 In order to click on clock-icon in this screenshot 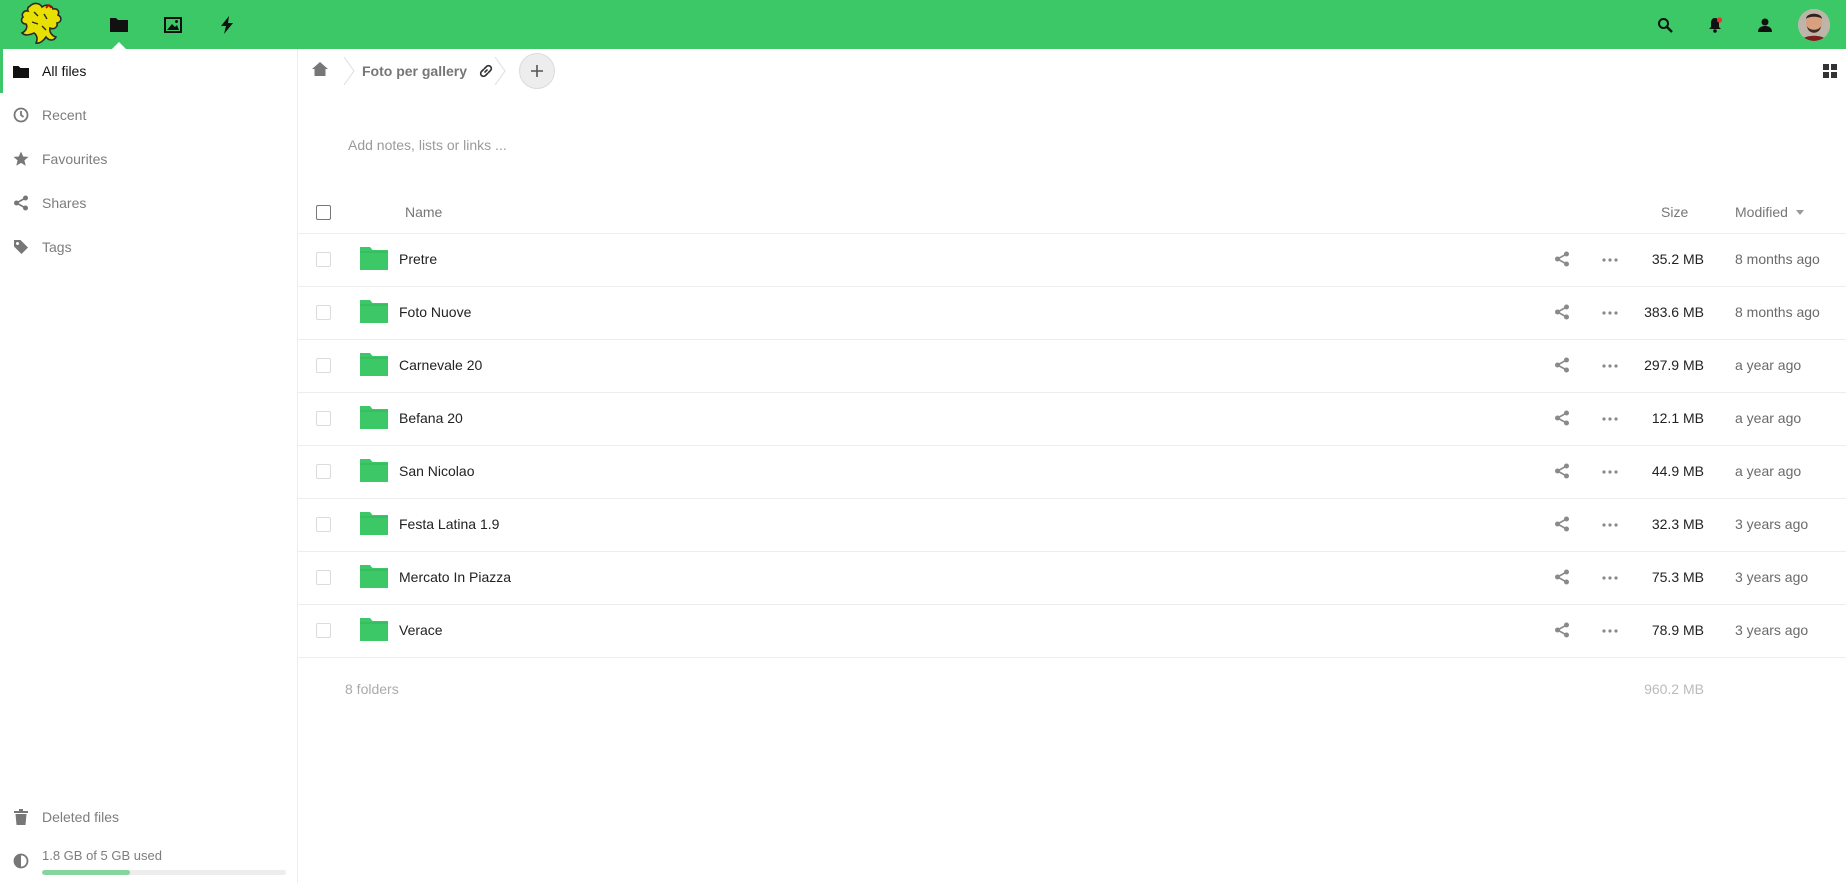, I will do `click(21, 115)`.